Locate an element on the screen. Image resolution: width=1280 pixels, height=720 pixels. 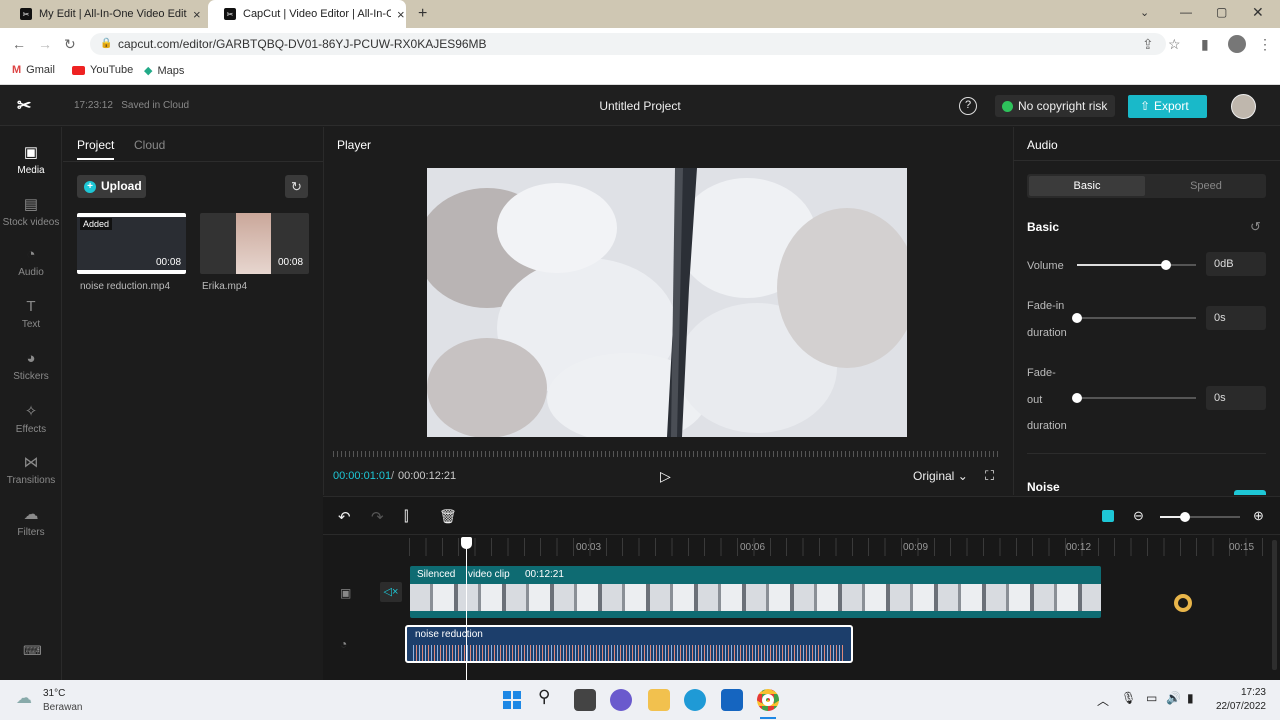
fullscreen-icon: ⛶ is located at coordinates (989, 476).